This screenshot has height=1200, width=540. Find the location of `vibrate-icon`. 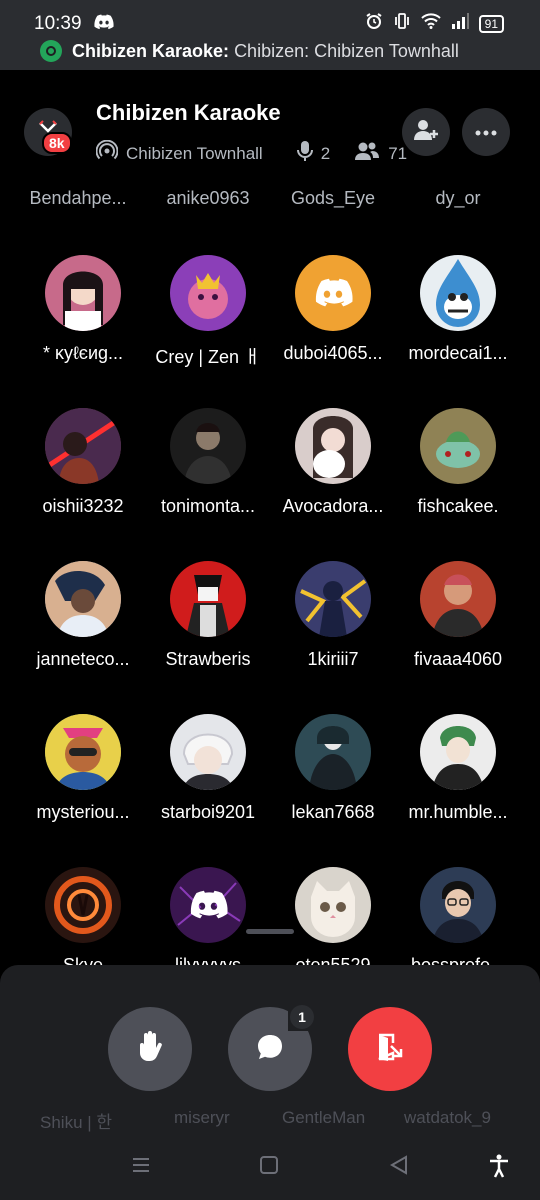

vibrate-icon is located at coordinates (402, 23).